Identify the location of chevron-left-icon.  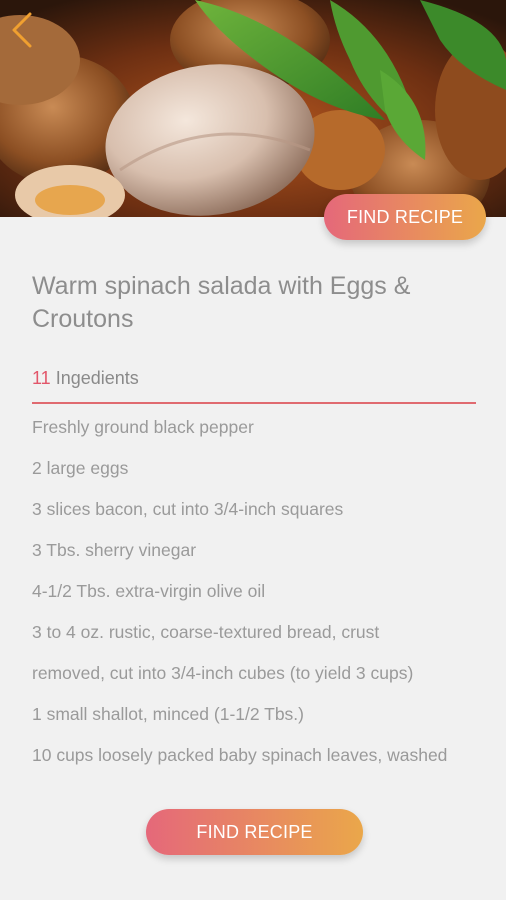
(22, 30).